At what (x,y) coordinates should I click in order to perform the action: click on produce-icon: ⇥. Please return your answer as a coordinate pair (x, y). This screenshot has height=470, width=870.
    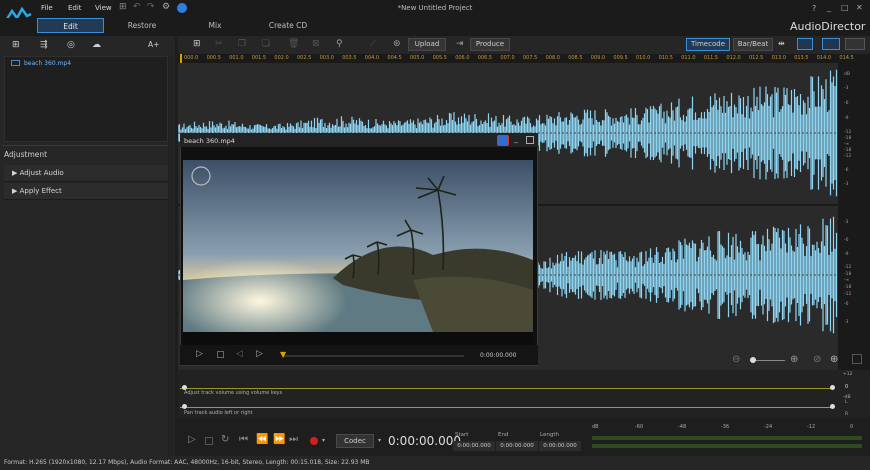
    Looking at the image, I should click on (460, 44).